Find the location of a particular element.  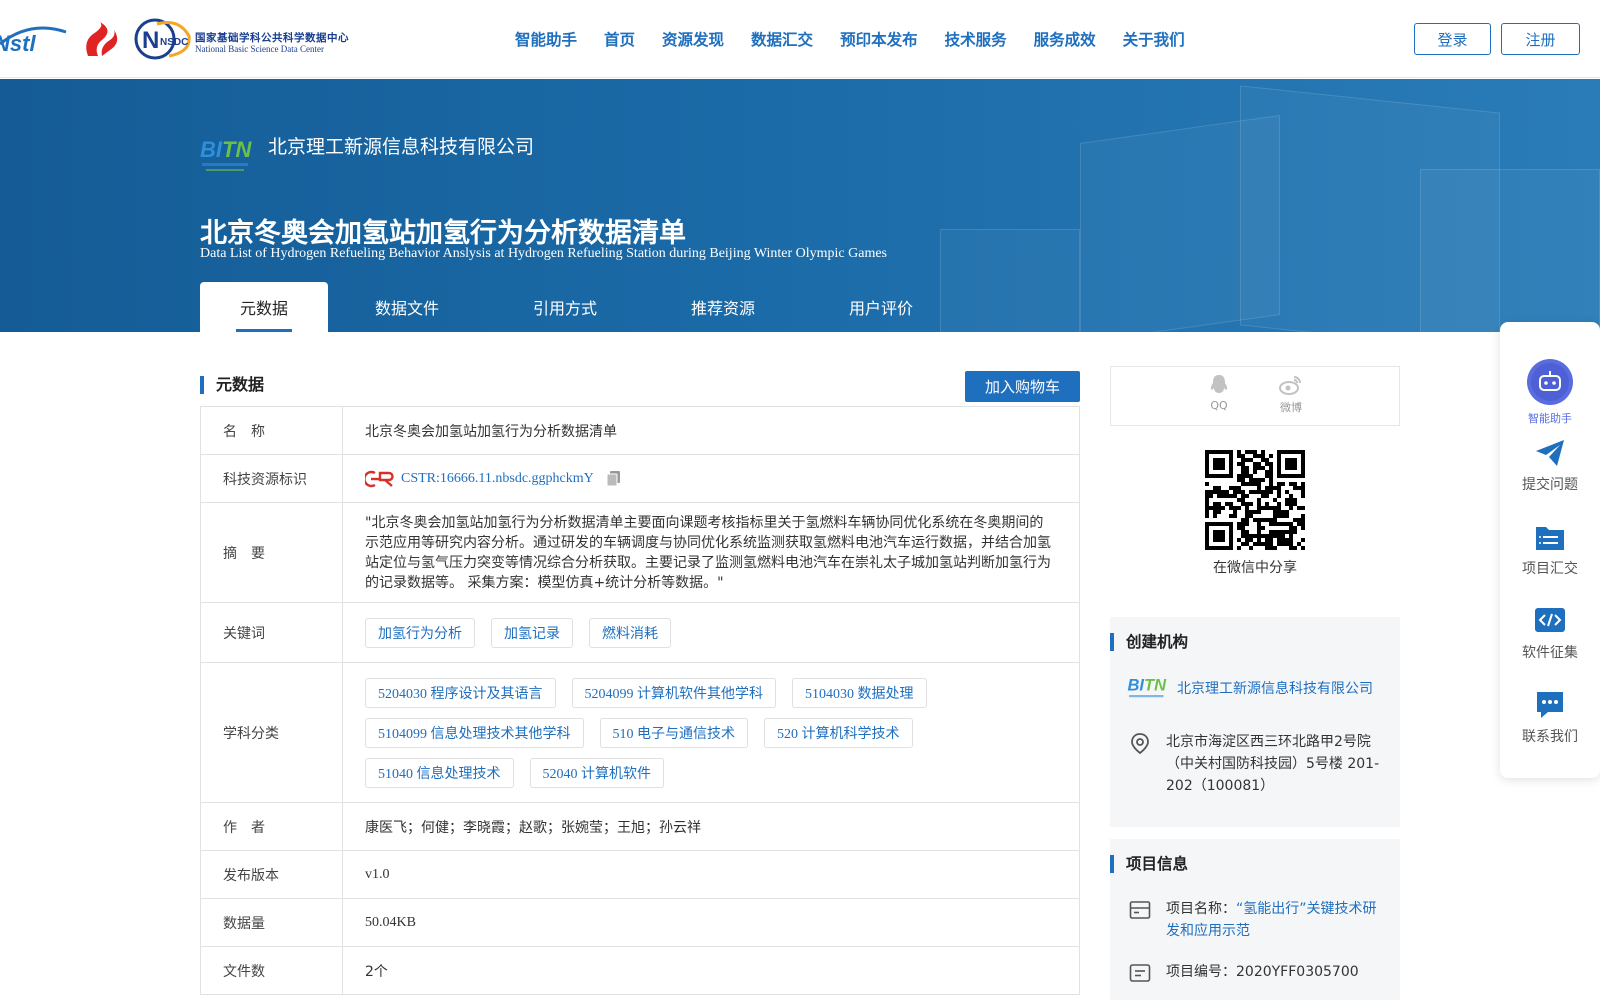

nav-item-data-submit: 数据汇交 is located at coordinates (782, 39).